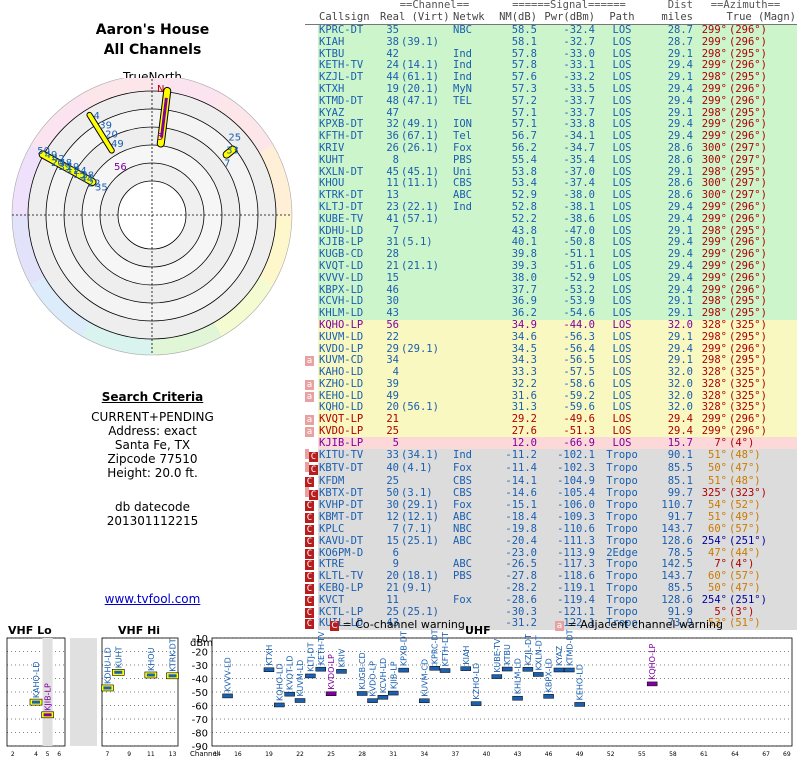 The image size is (800, 768). Describe the element at coordinates (348, 396) in the screenshot. I see `cell-call: KEHO-LD` at that location.